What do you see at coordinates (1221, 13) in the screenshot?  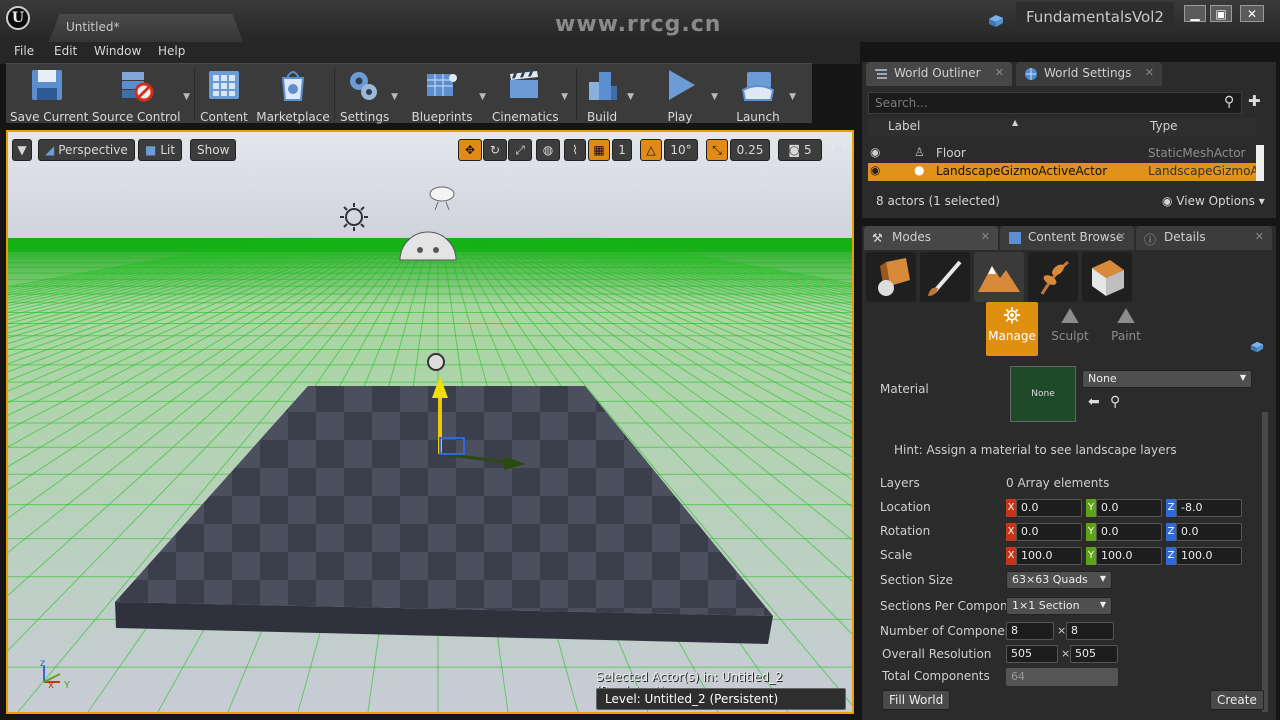 I see `maximize-button: ▣` at bounding box center [1221, 13].